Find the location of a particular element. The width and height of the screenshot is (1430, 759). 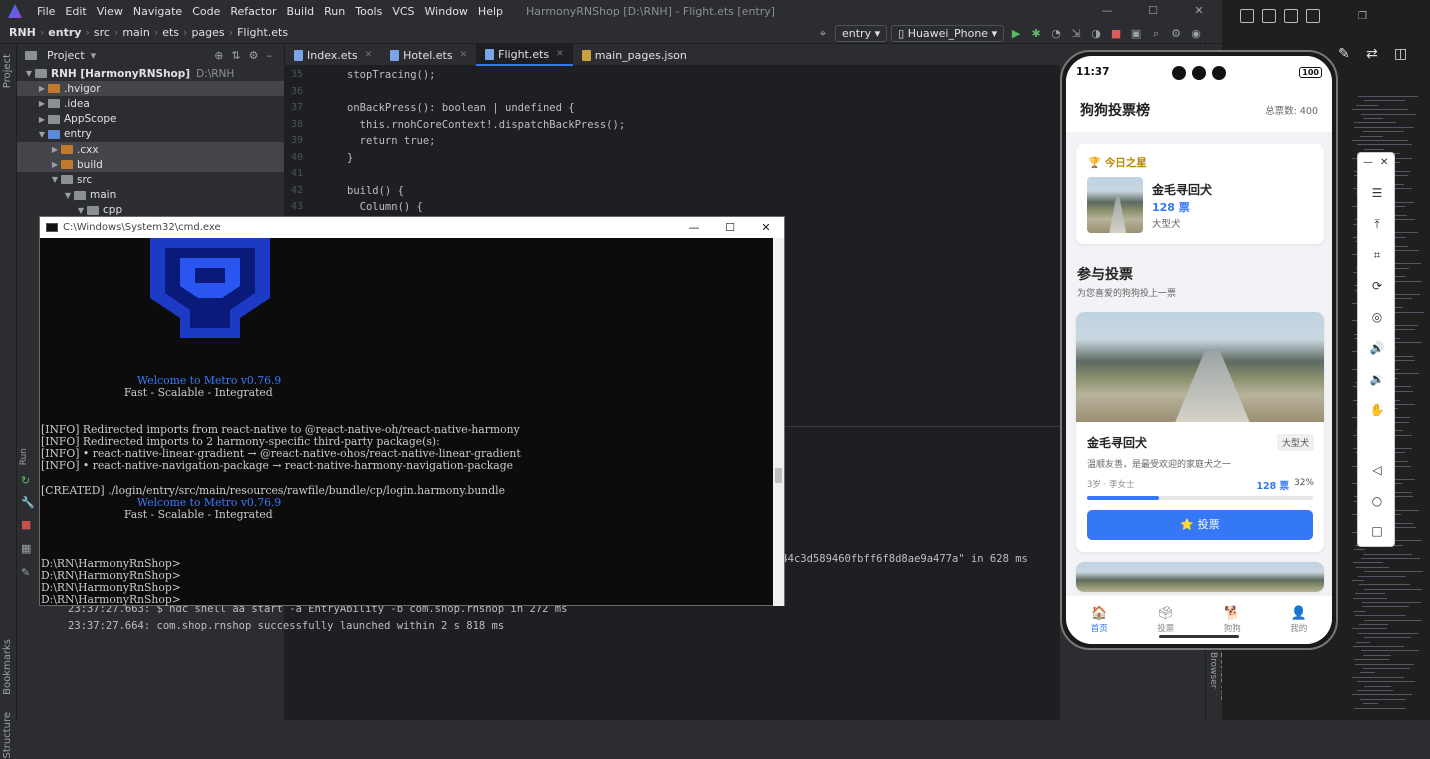

editor-tab: Flight.ets ✕ is located at coordinates (524, 55).